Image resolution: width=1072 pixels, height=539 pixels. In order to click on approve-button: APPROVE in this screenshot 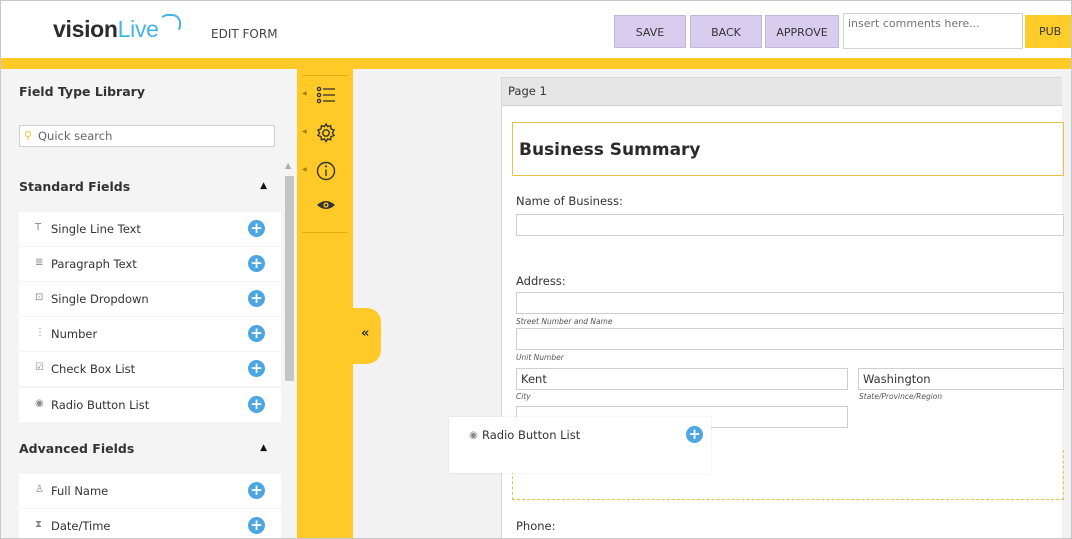, I will do `click(802, 31)`.